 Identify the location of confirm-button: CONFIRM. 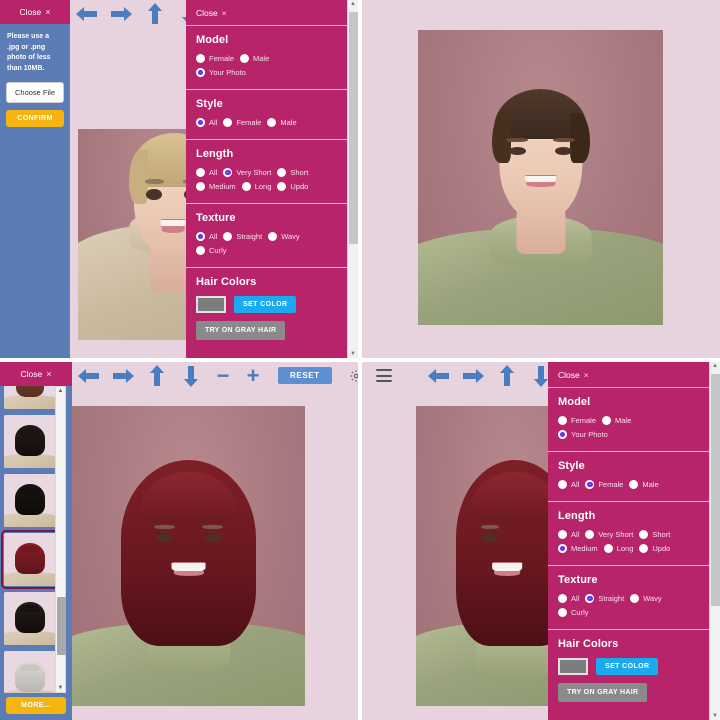
(35, 118).